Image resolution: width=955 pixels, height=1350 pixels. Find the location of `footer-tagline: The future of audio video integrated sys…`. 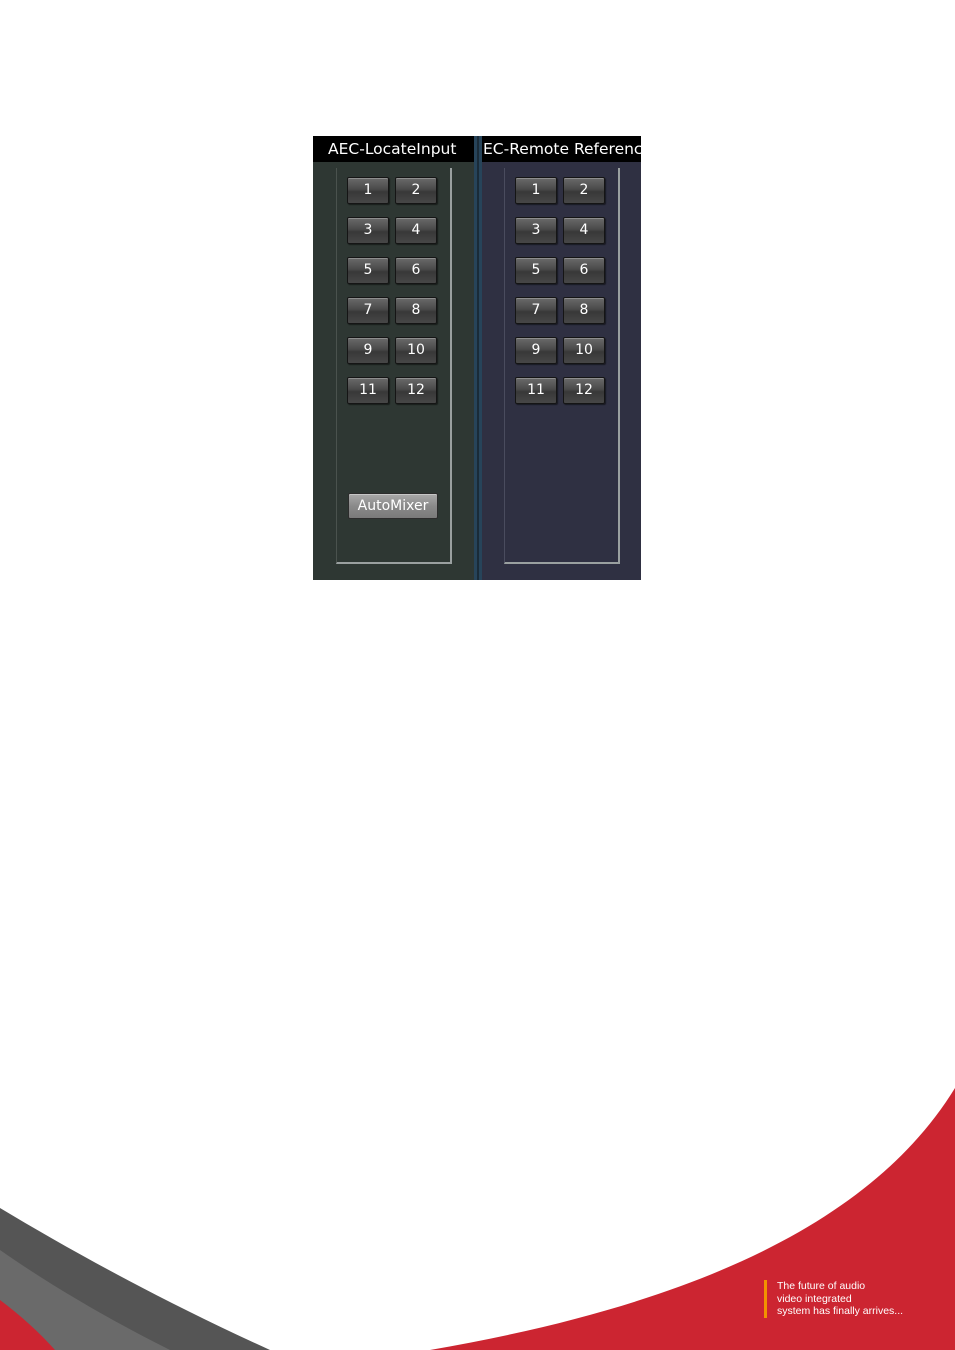

footer-tagline: The future of audio video integrated sys… is located at coordinates (833, 1299).